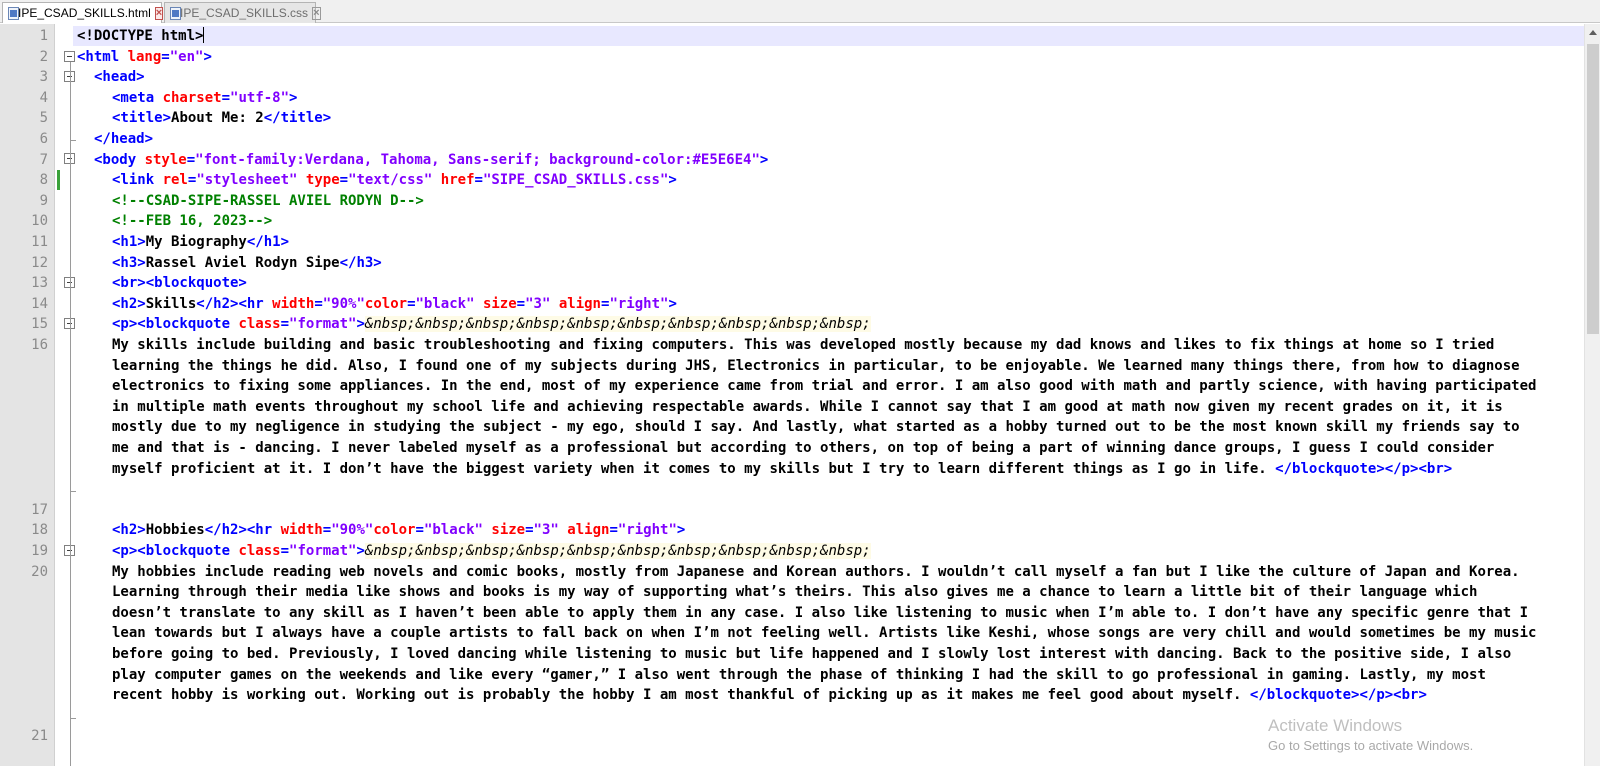 This screenshot has height=766, width=1600. I want to click on line-number: 14, so click(39, 303).